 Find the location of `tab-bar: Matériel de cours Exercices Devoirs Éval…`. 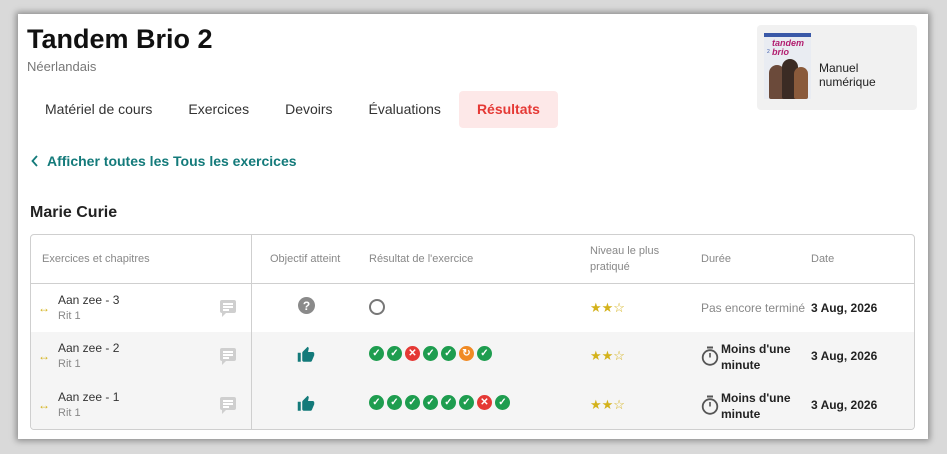

tab-bar: Matériel de cours Exercices Devoirs Éval… is located at coordinates (292, 109).